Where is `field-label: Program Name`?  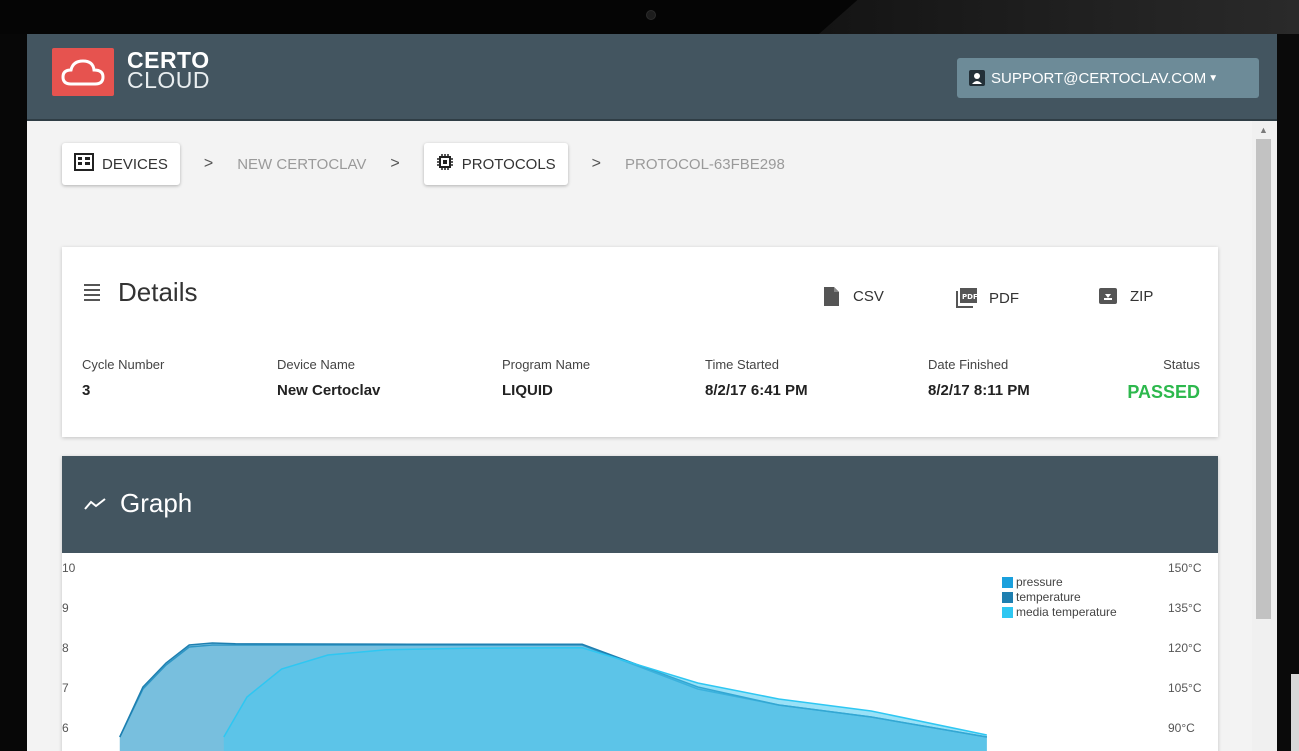
field-label: Program Name is located at coordinates (546, 364).